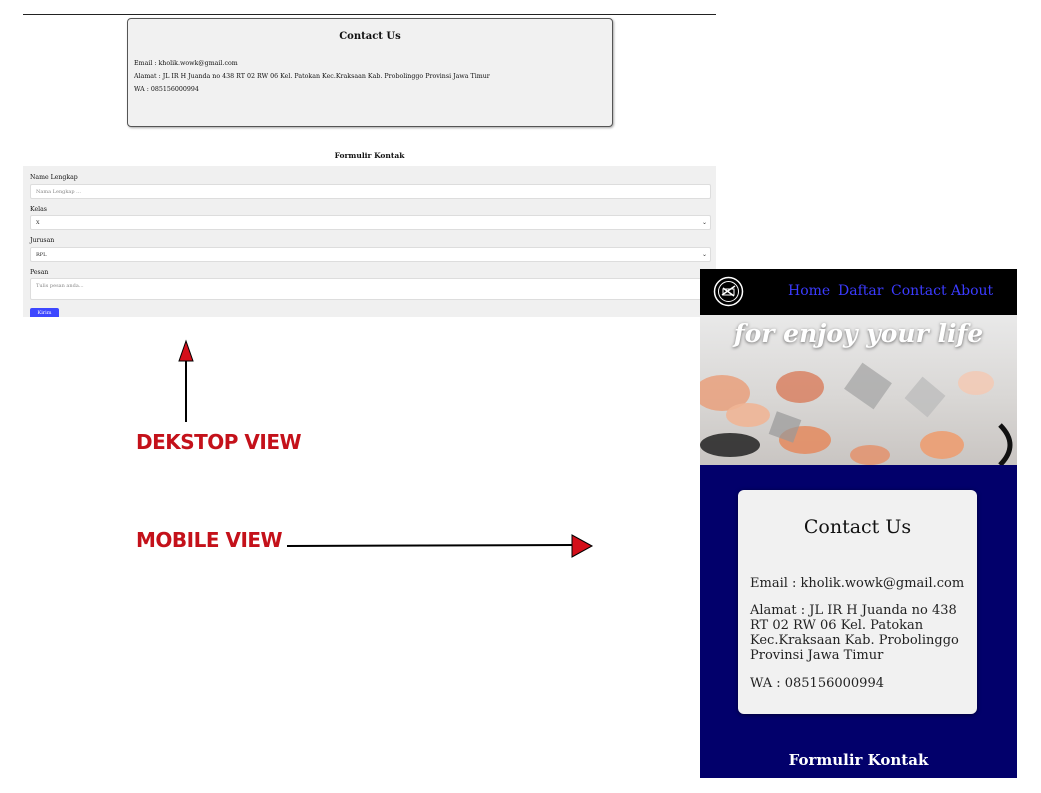  I want to click on contact-whatsapp: WA : 085156000994, so click(817, 683).